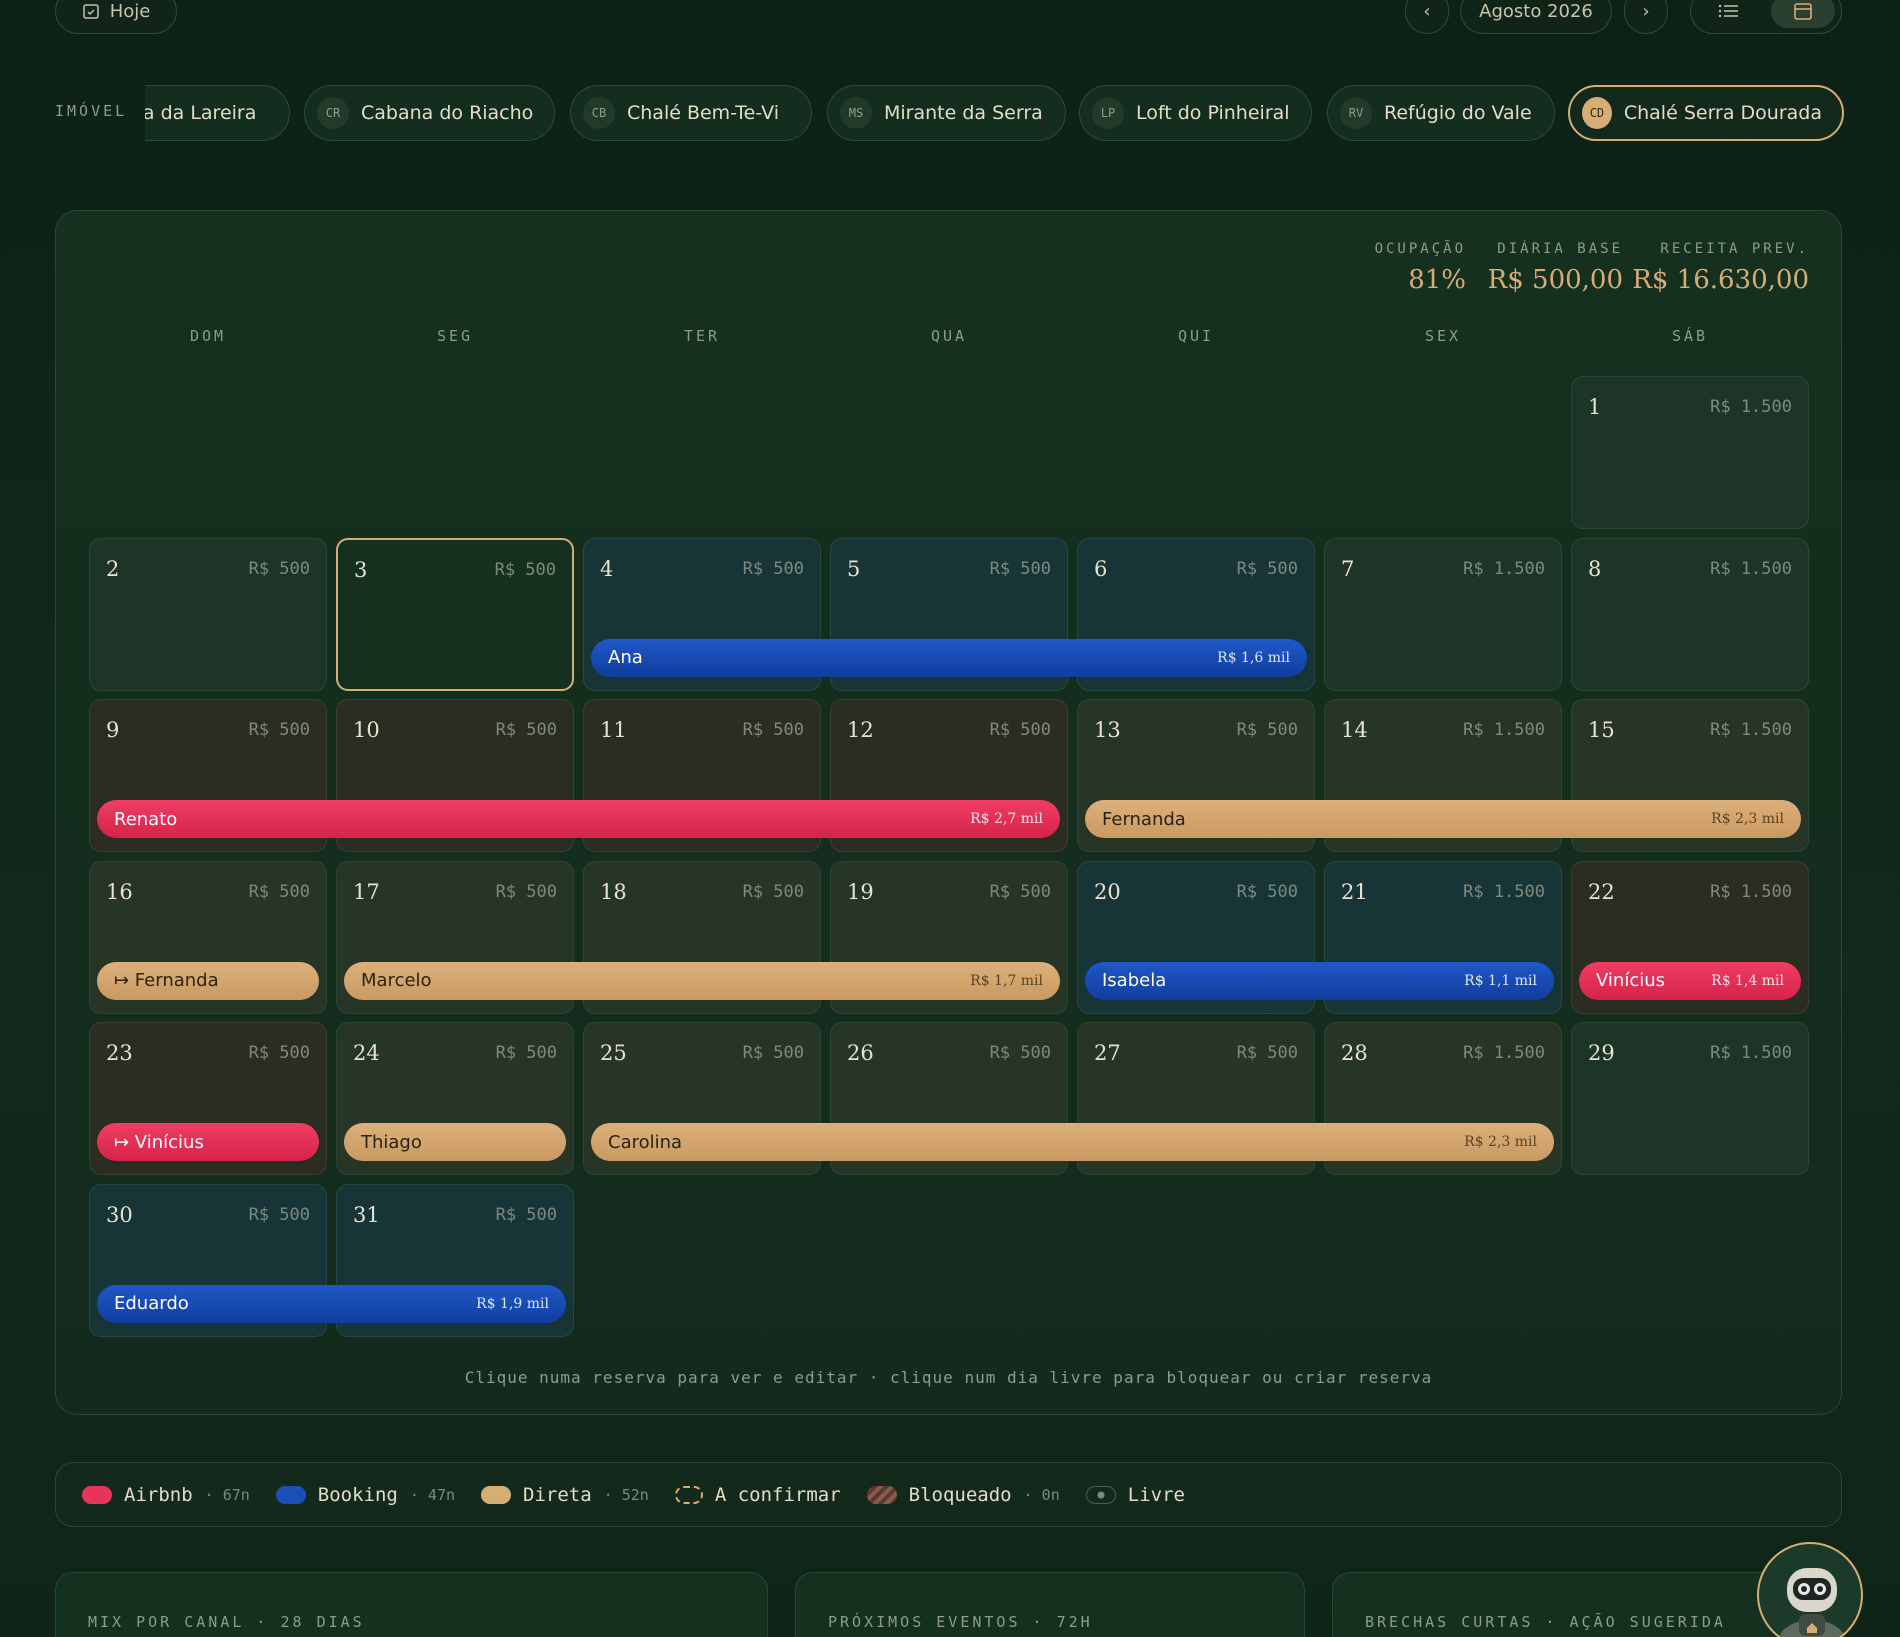  Describe the element at coordinates (208, 980) in the screenshot. I see `booking-bar: ↦ Fernanda` at that location.